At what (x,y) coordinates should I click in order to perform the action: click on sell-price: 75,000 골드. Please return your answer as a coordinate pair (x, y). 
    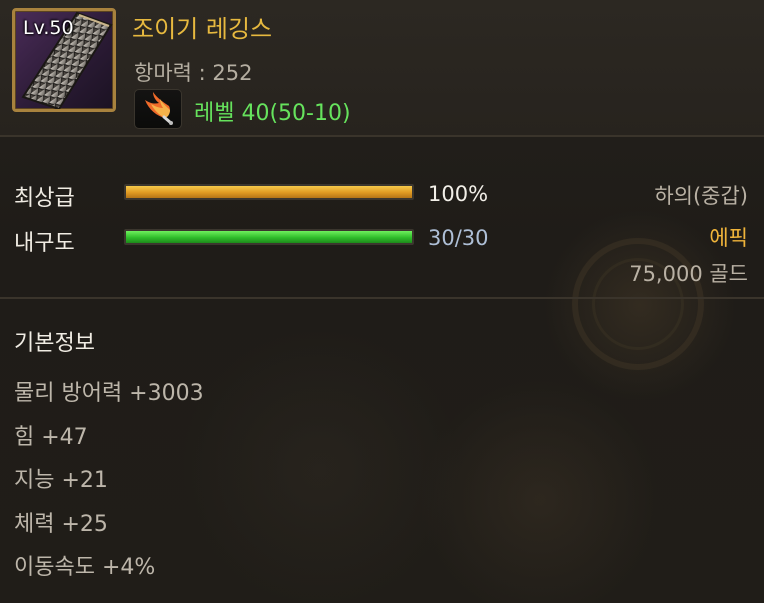
    Looking at the image, I should click on (688, 274).